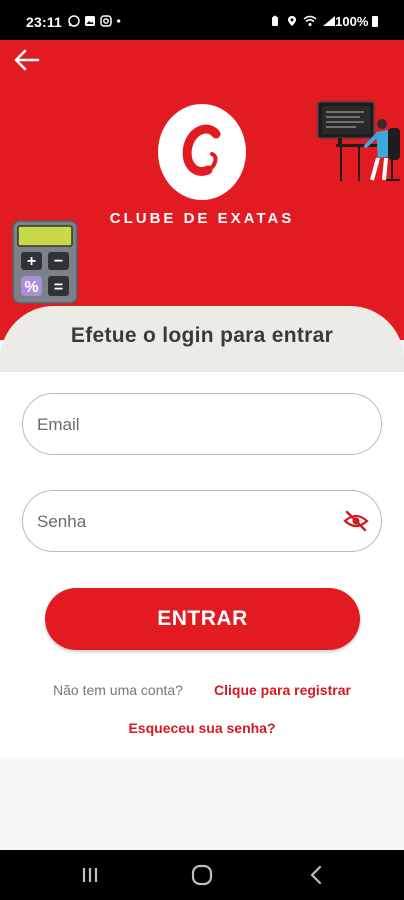  I want to click on email-field, so click(202, 424).